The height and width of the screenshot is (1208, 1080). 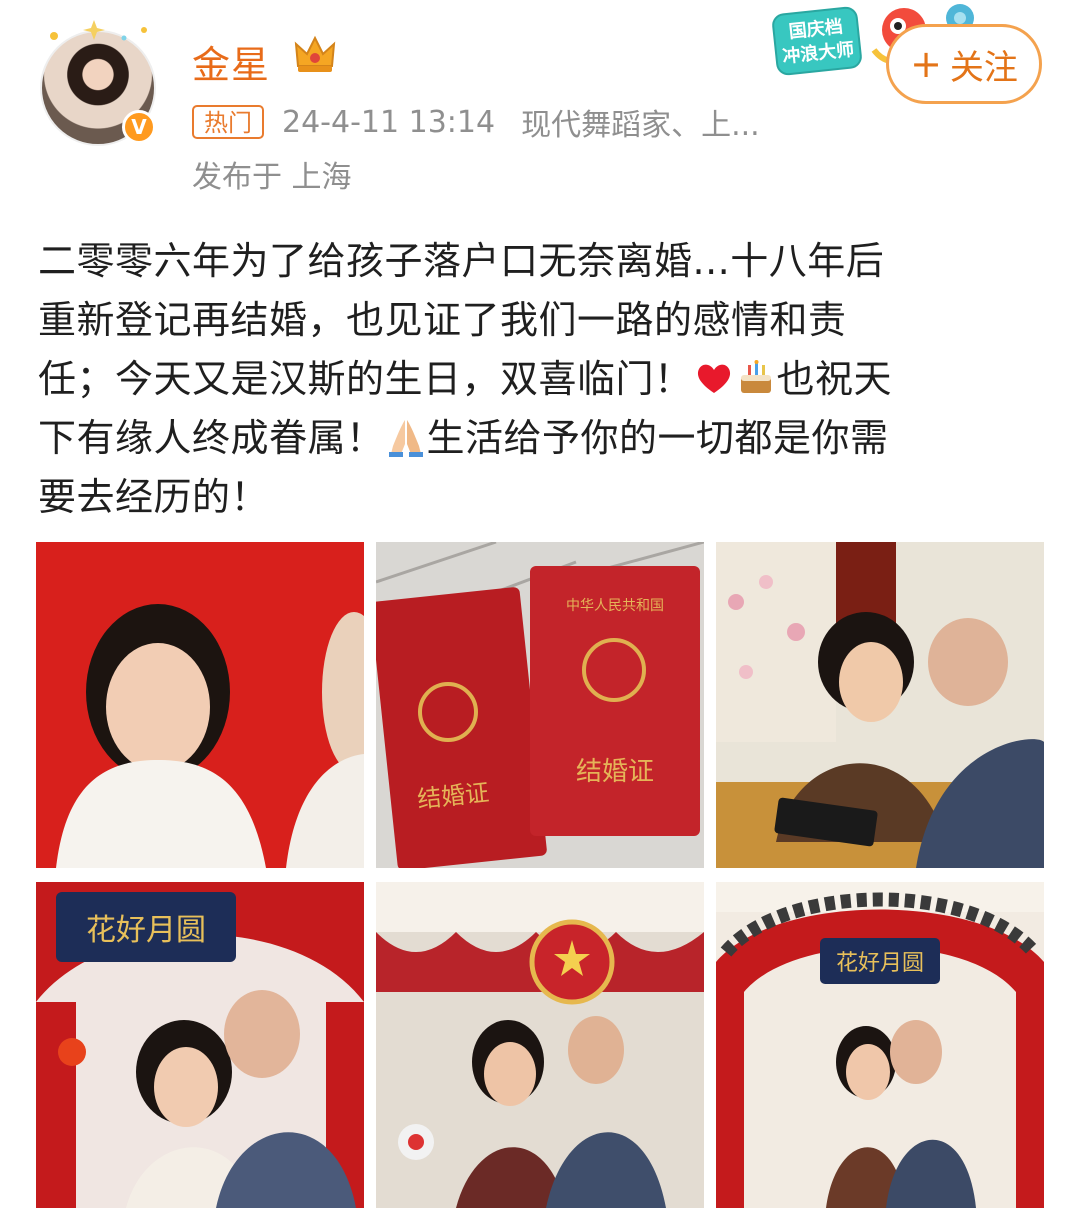 What do you see at coordinates (139, 127) in the screenshot?
I see `verified-icon: V` at bounding box center [139, 127].